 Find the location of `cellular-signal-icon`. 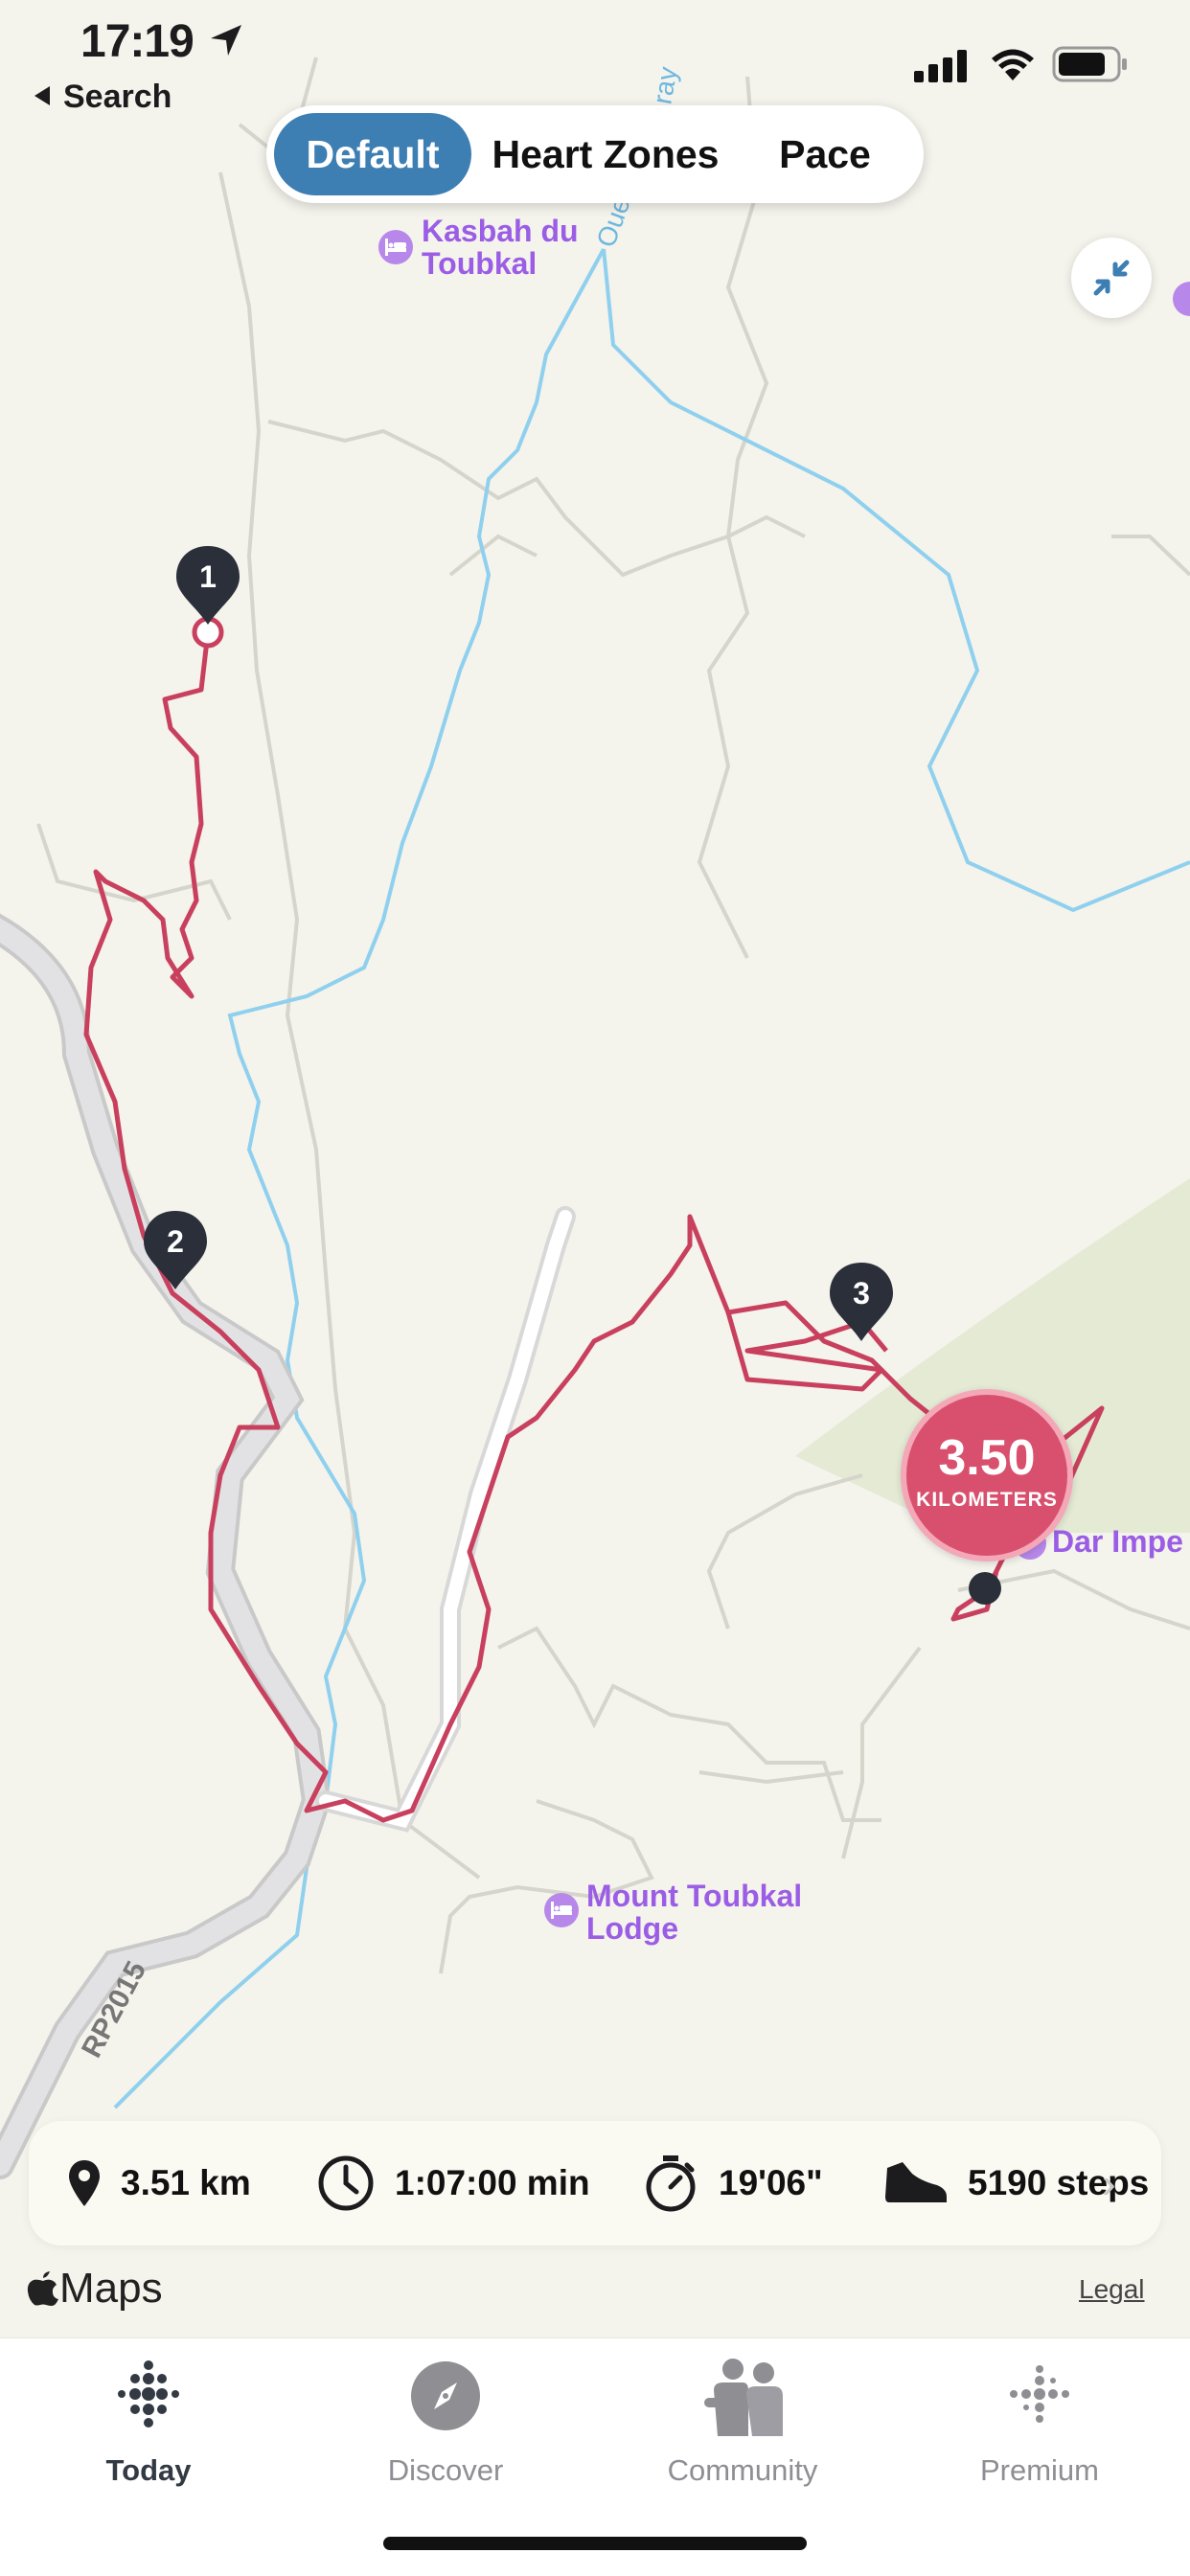

cellular-signal-icon is located at coordinates (942, 68).